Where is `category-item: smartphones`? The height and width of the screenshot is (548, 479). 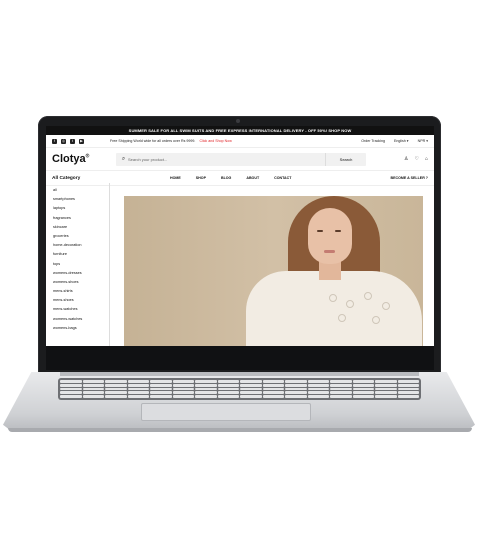
category-item: smartphones is located at coordinates (81, 199).